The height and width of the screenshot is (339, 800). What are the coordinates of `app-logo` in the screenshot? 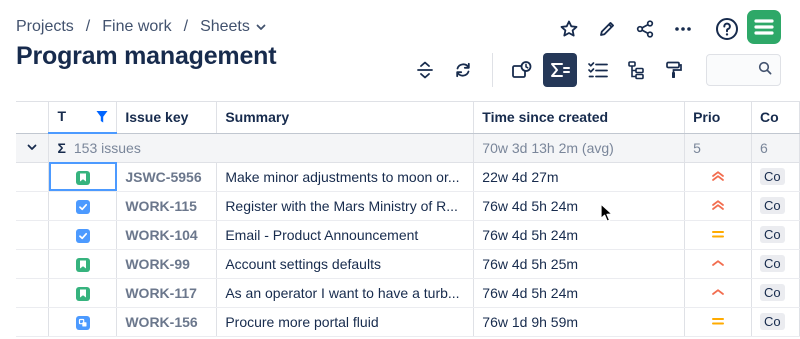 It's located at (764, 27).